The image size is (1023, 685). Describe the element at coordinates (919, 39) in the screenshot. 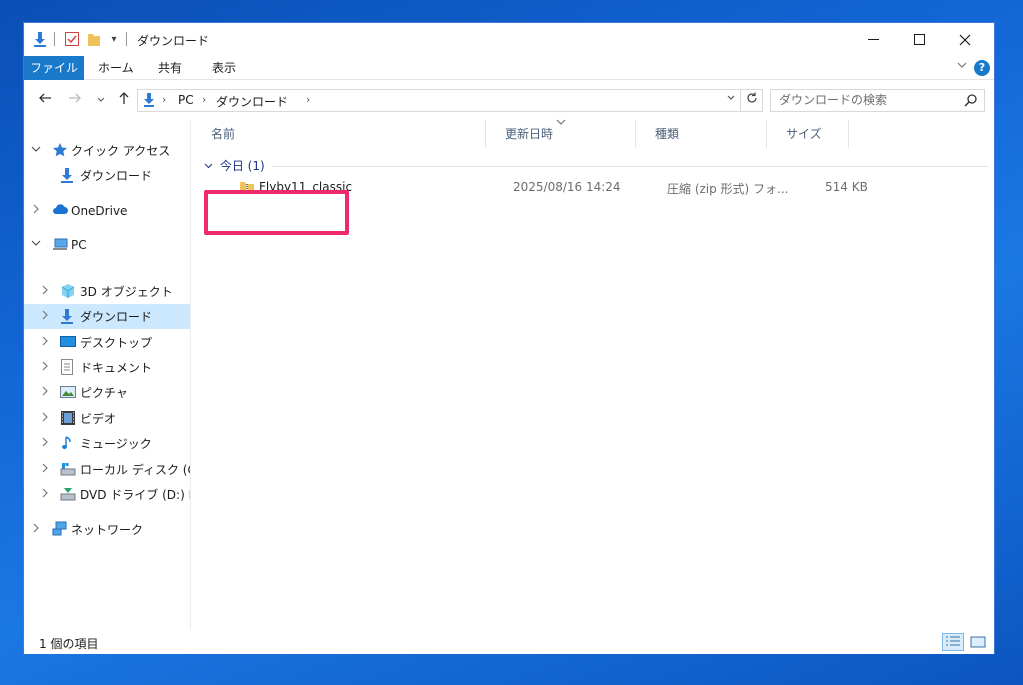

I see `maximize-button` at that location.